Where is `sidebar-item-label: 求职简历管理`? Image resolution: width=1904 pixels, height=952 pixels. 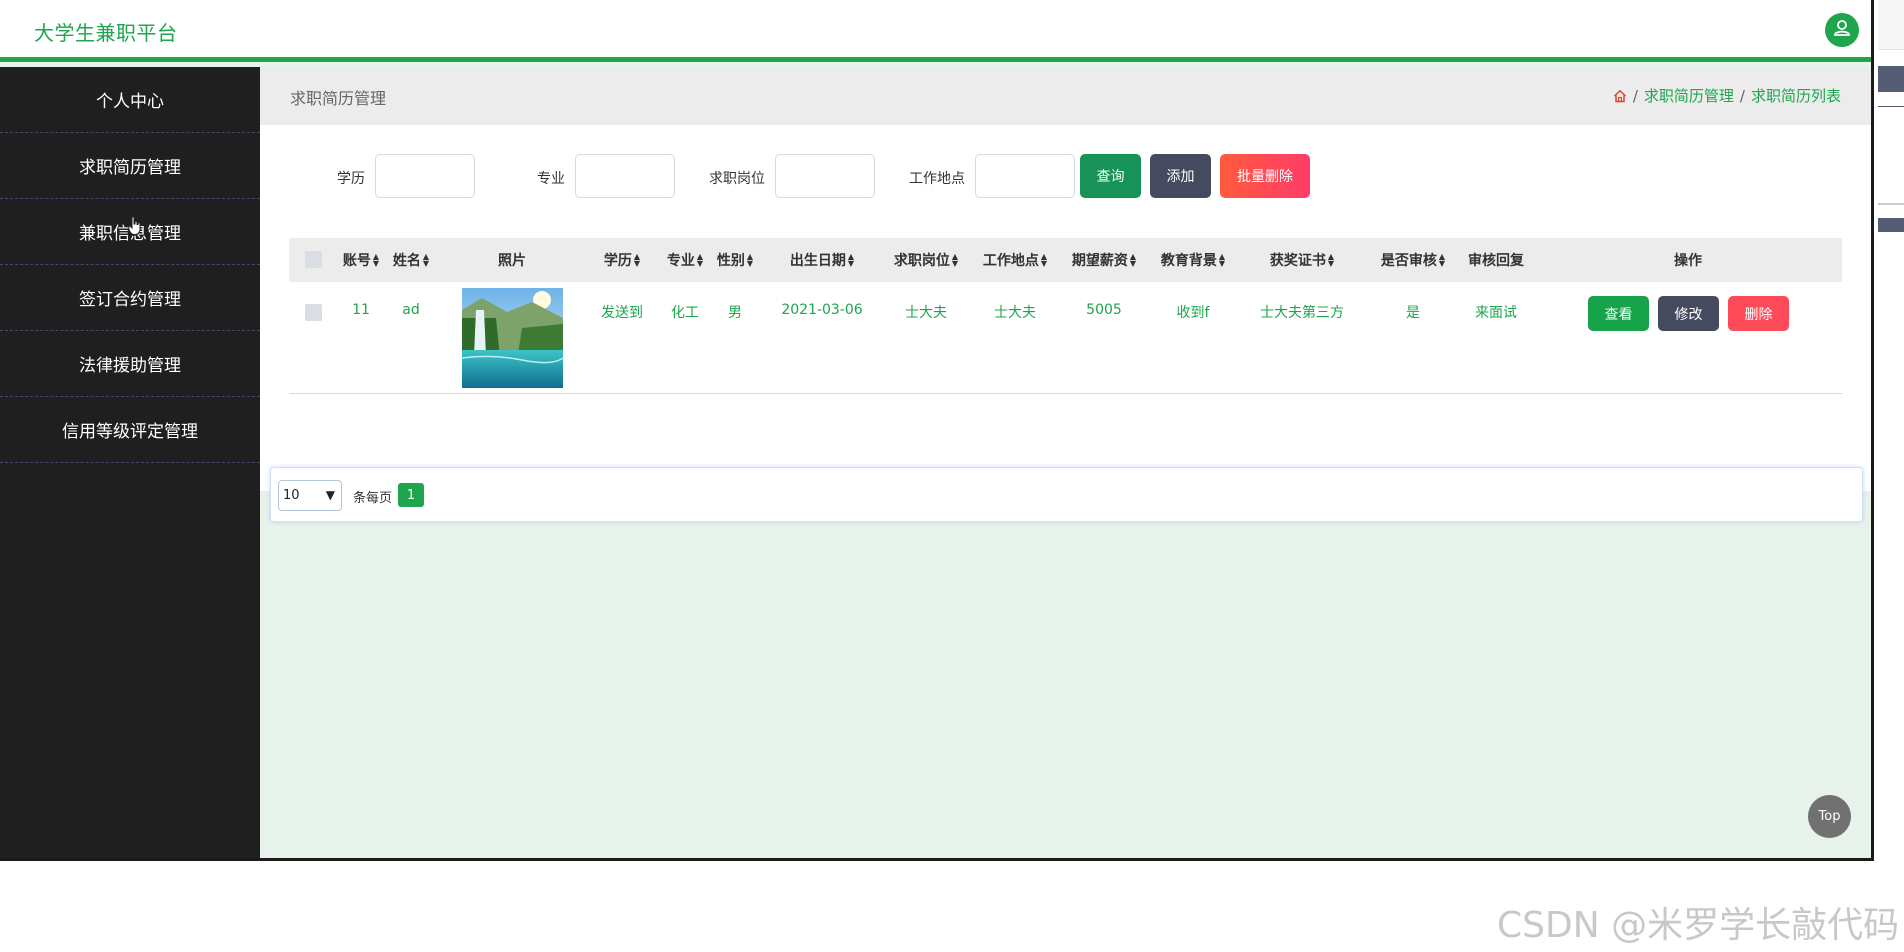 sidebar-item-label: 求职简历管理 is located at coordinates (130, 168).